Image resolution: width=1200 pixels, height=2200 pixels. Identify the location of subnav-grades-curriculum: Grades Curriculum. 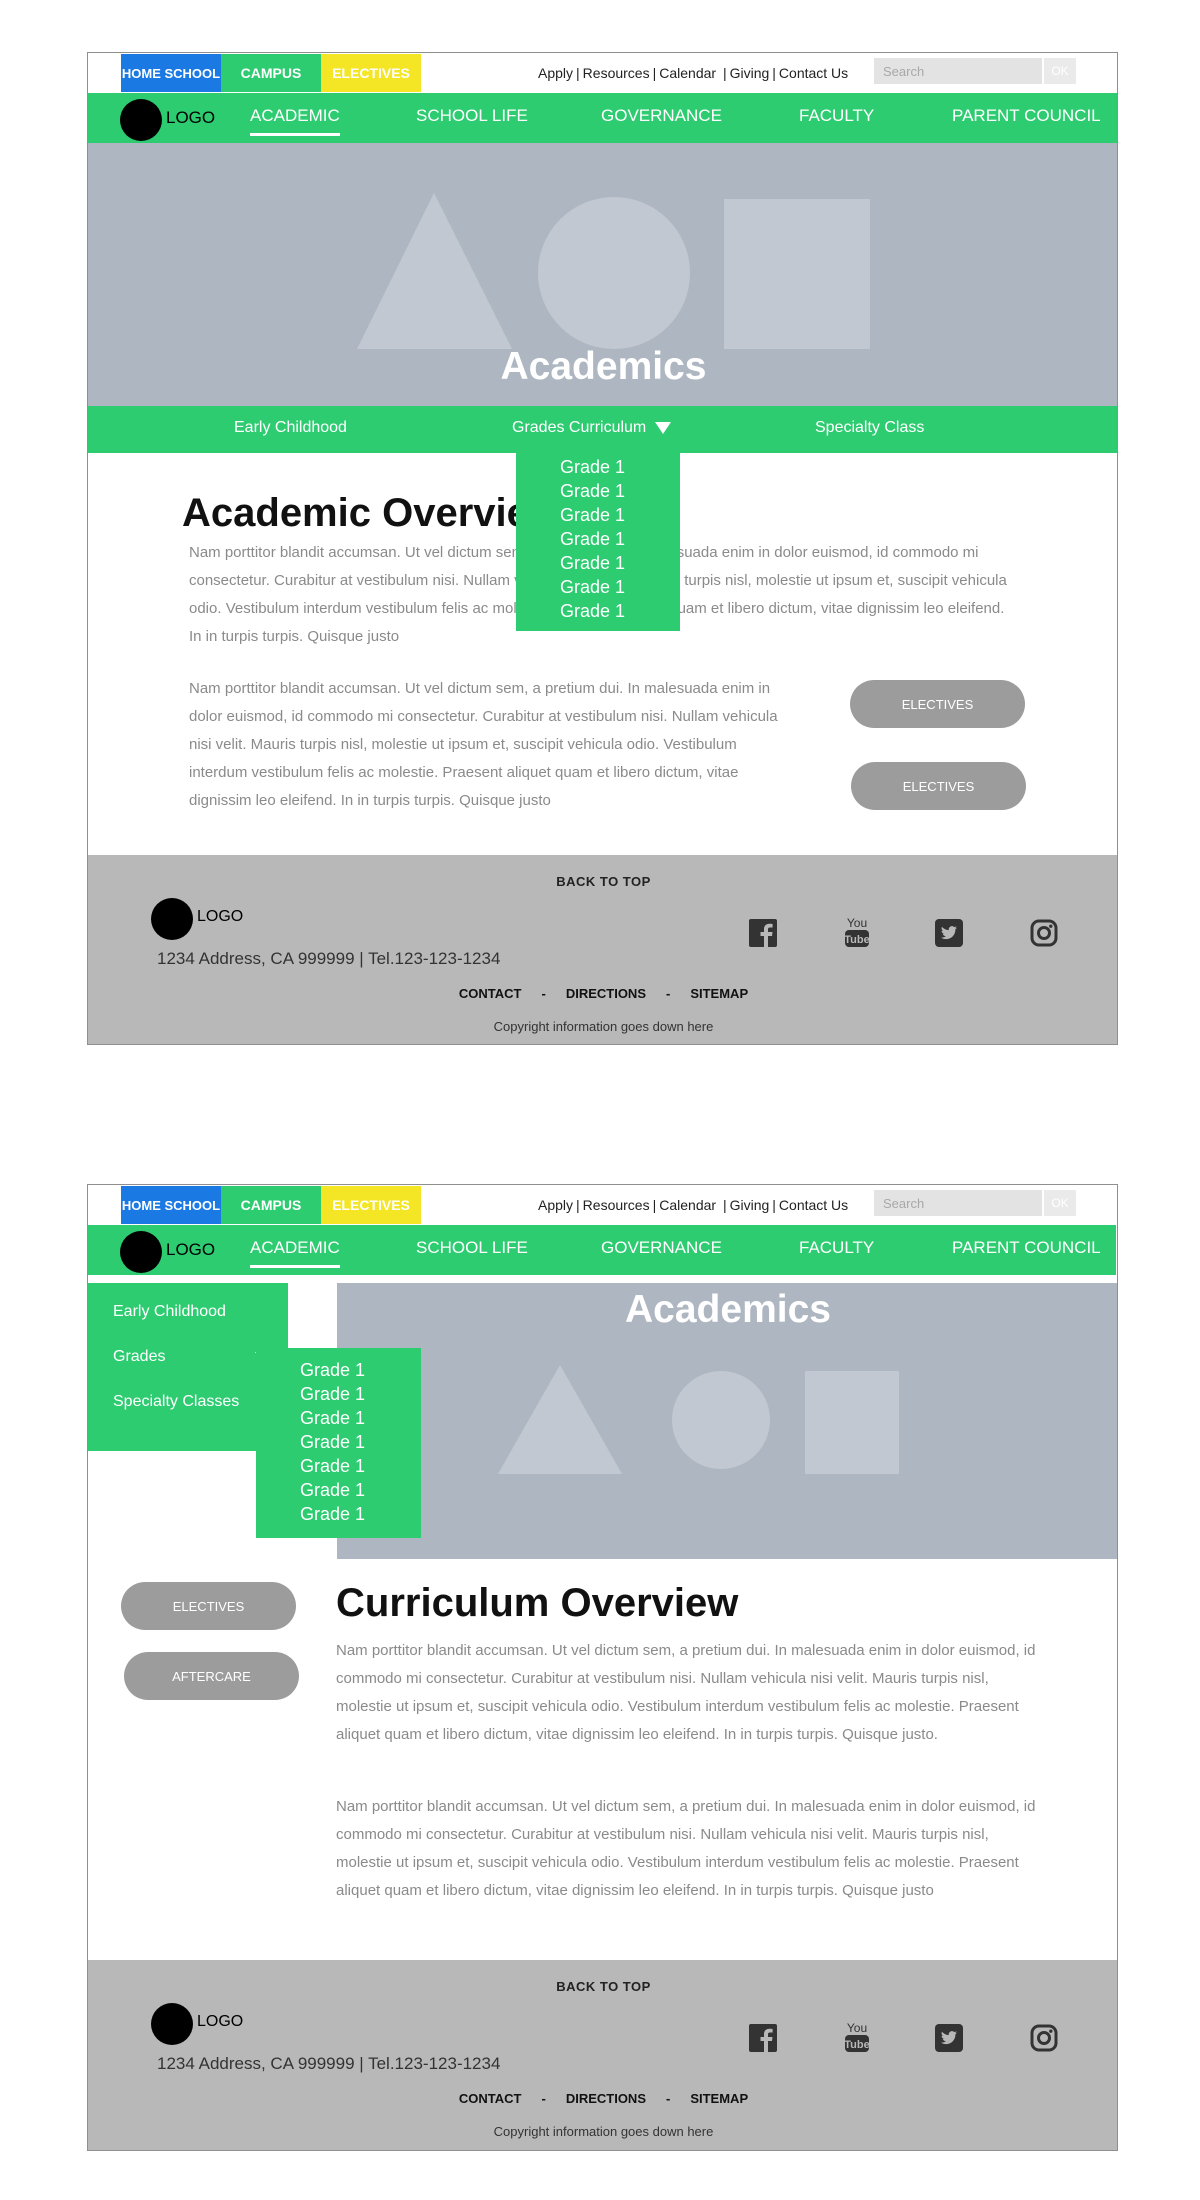
(592, 428).